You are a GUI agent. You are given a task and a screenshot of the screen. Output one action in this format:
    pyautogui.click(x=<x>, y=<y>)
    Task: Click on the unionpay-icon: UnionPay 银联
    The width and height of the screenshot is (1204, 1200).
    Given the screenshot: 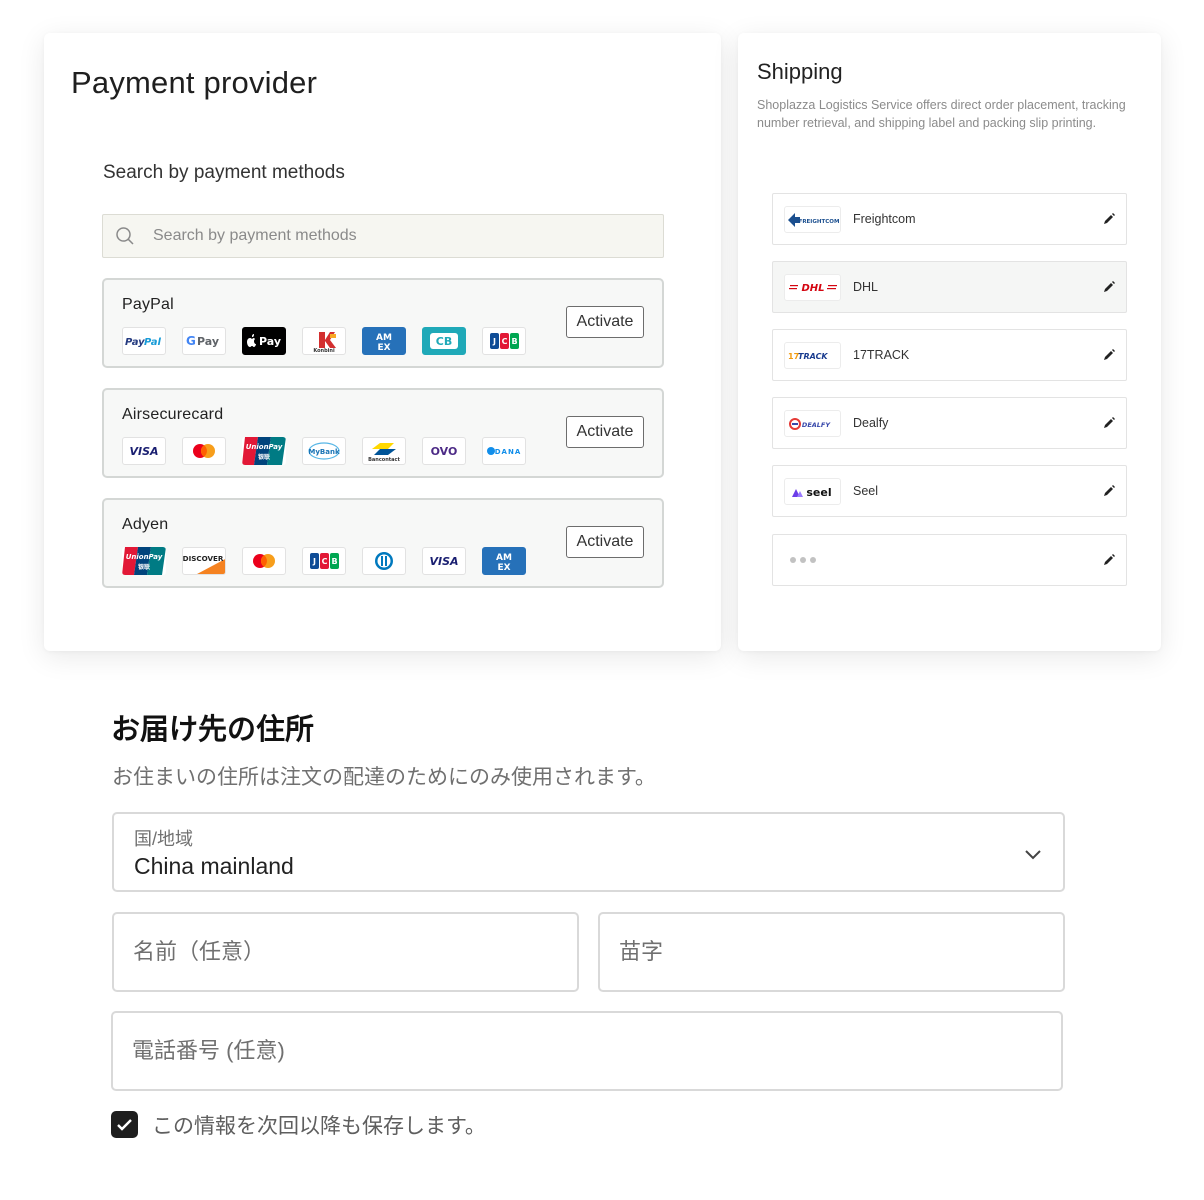 What is the action you would take?
    pyautogui.click(x=144, y=561)
    